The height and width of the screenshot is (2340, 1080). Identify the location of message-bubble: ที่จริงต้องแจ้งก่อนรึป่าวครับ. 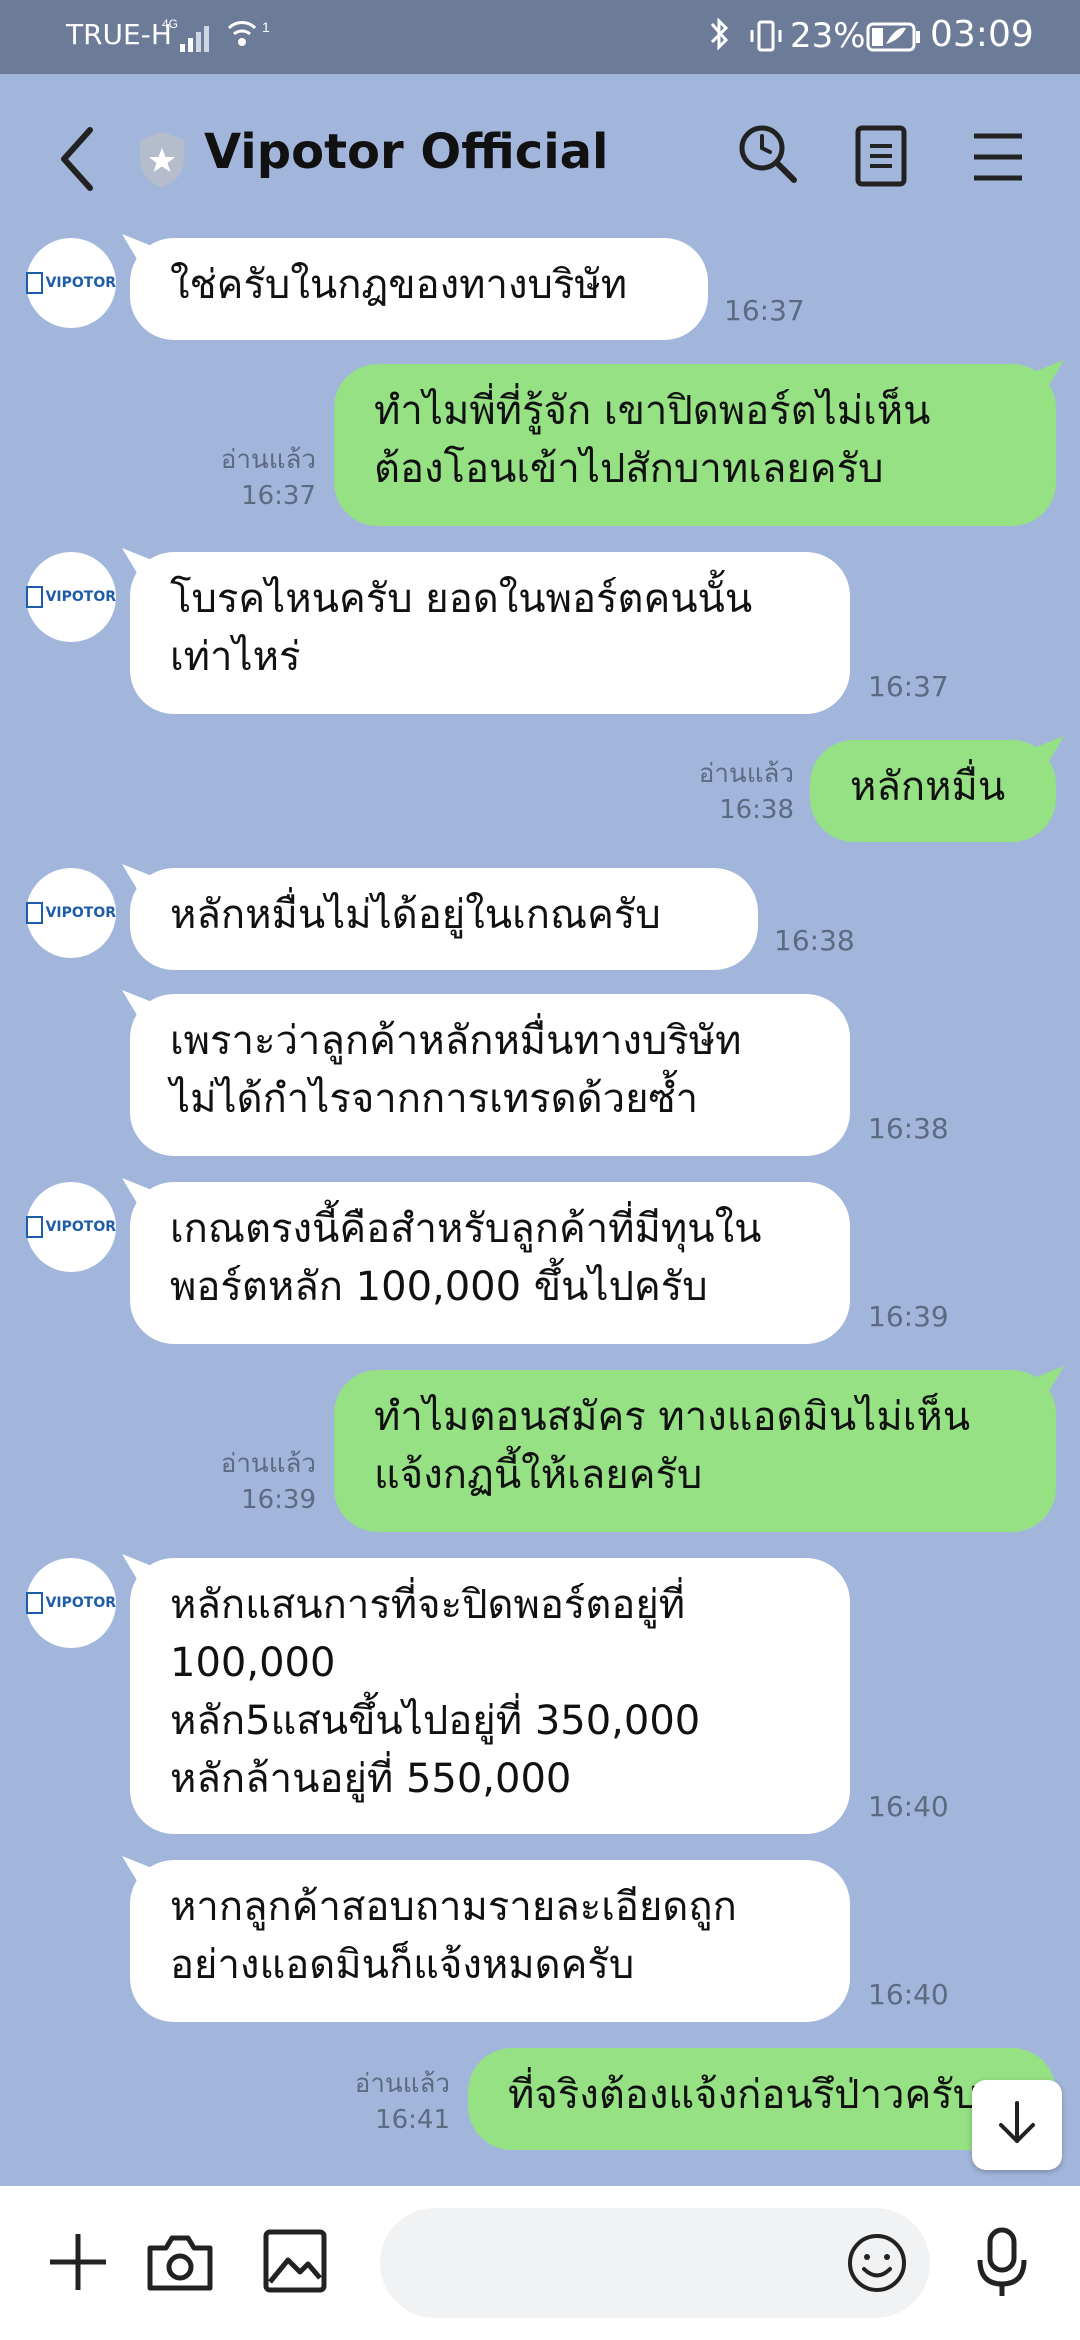
(762, 2099).